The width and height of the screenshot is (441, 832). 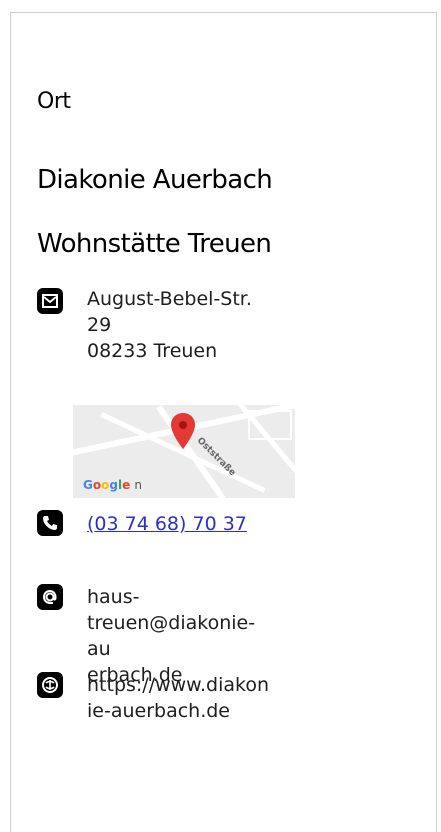 What do you see at coordinates (158, 711) in the screenshot?
I see `website-line: ie-auerbach.de` at bounding box center [158, 711].